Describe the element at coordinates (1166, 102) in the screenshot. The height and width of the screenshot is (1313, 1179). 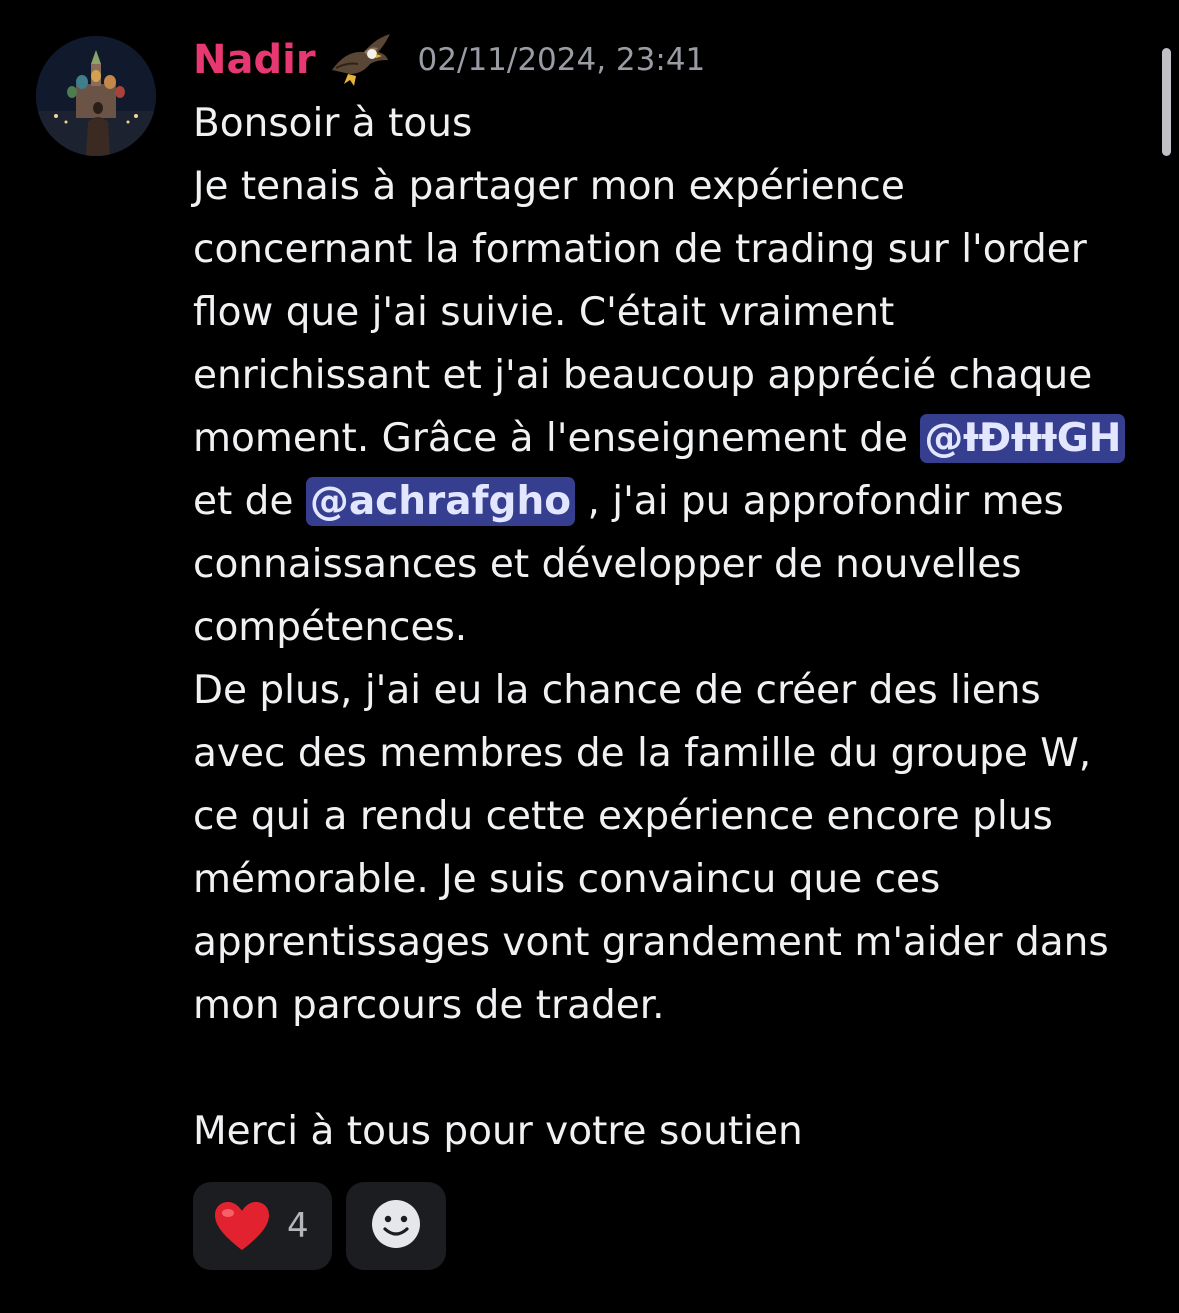
I see `scrollbar` at that location.